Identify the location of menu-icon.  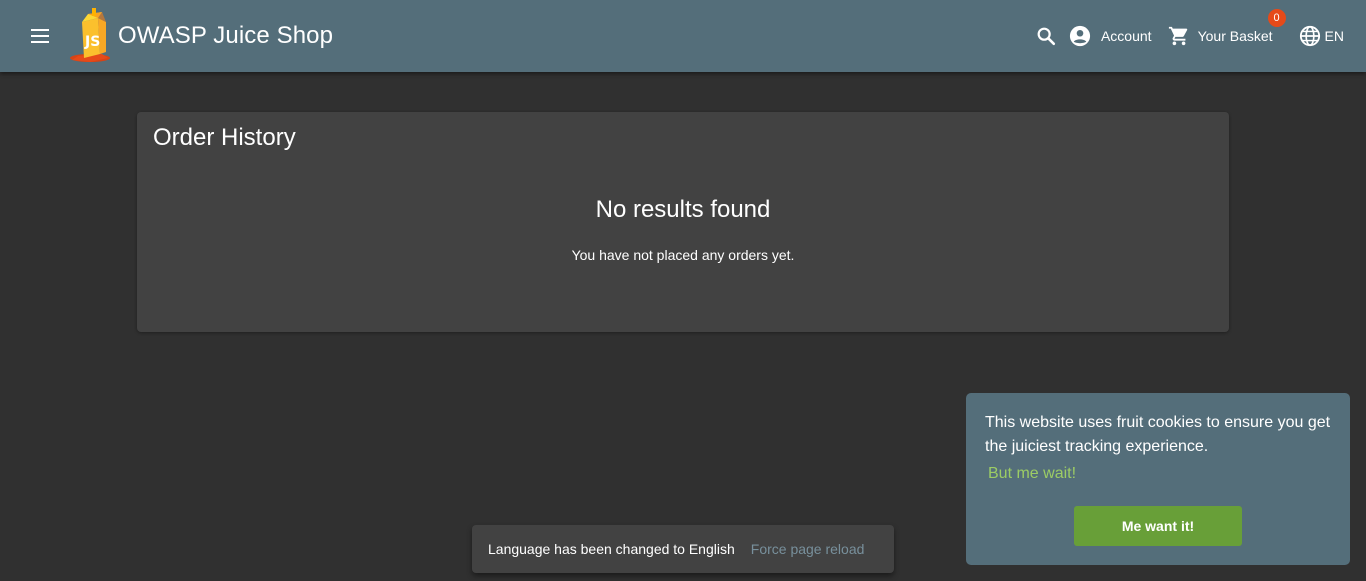
(40, 36).